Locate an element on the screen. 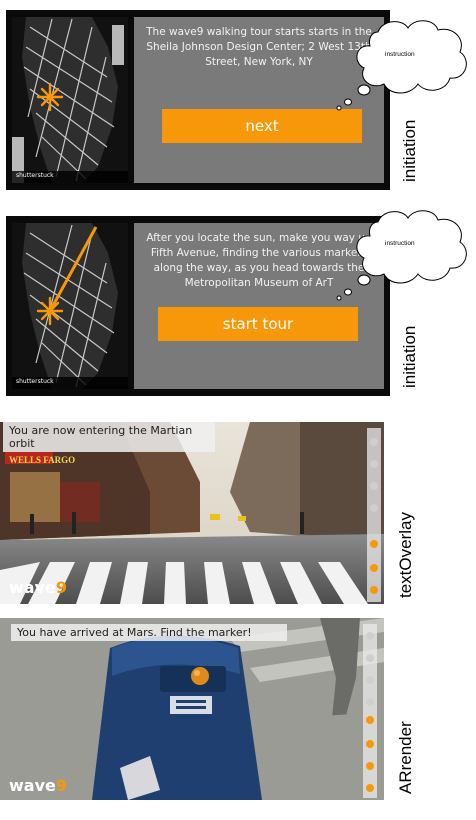  city-map-route: shutterstuck is located at coordinates (70, 306).